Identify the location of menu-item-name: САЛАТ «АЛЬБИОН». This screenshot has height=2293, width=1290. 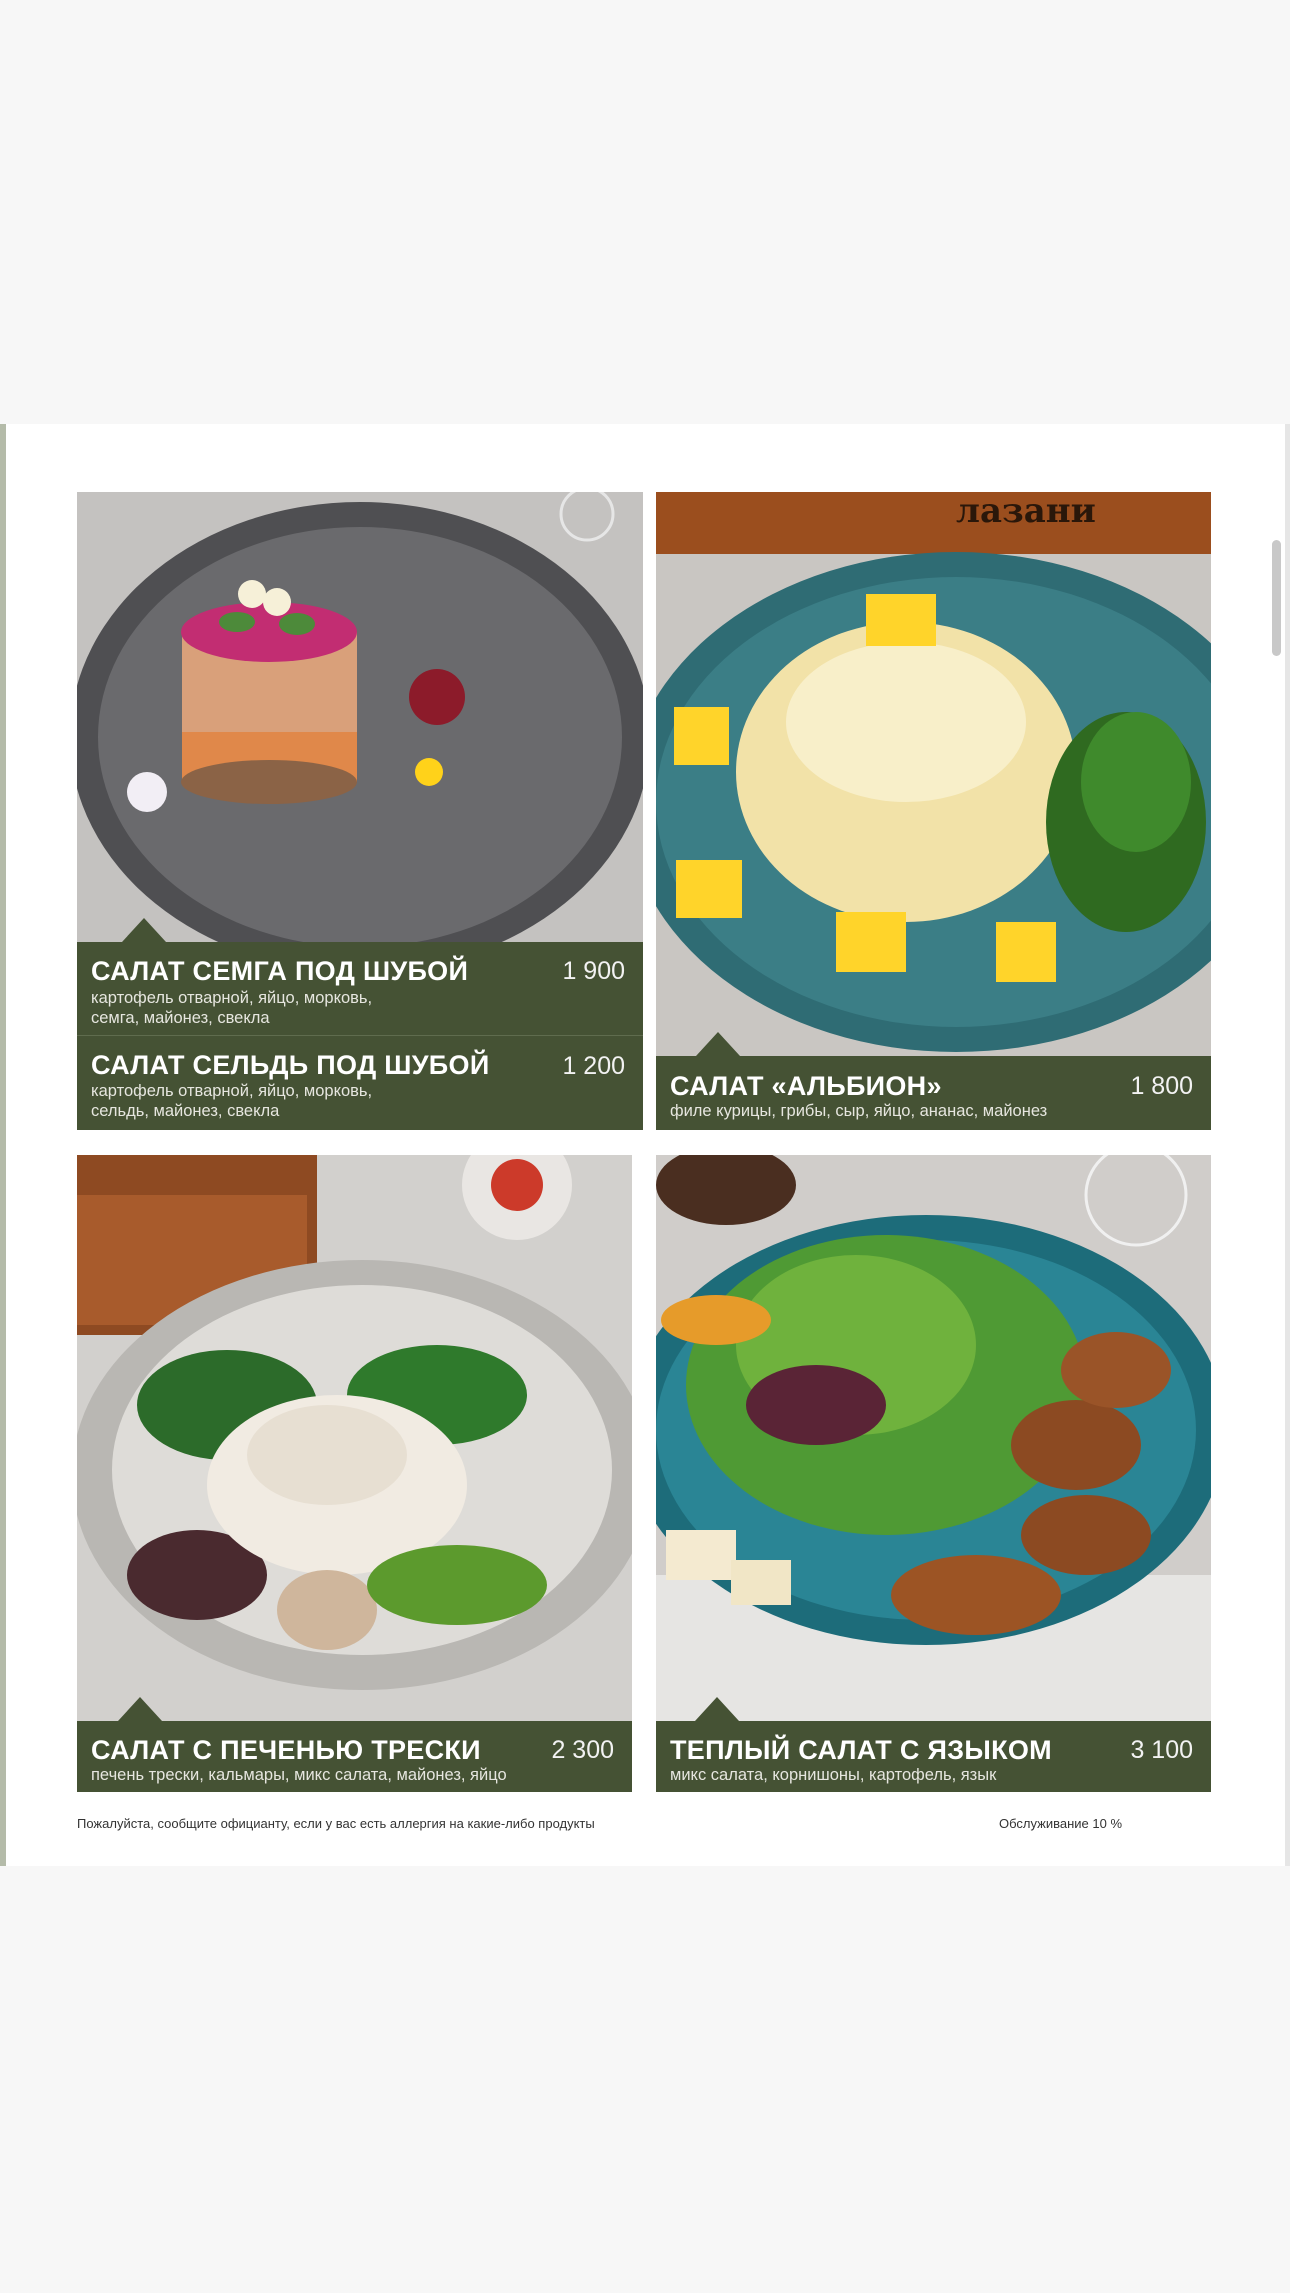
(806, 1086).